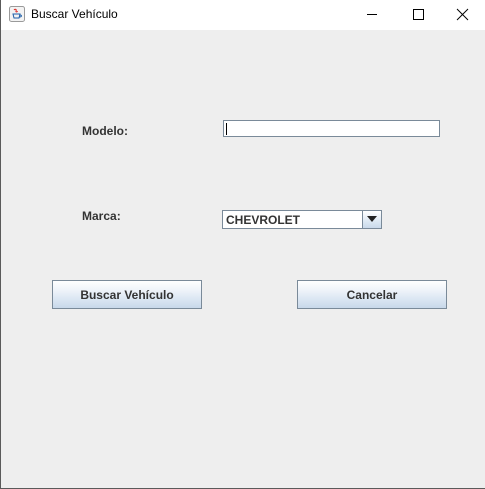 Image resolution: width=485 pixels, height=489 pixels. Describe the element at coordinates (263, 220) in the screenshot. I see `marca-select-value: CHEVROLET` at that location.